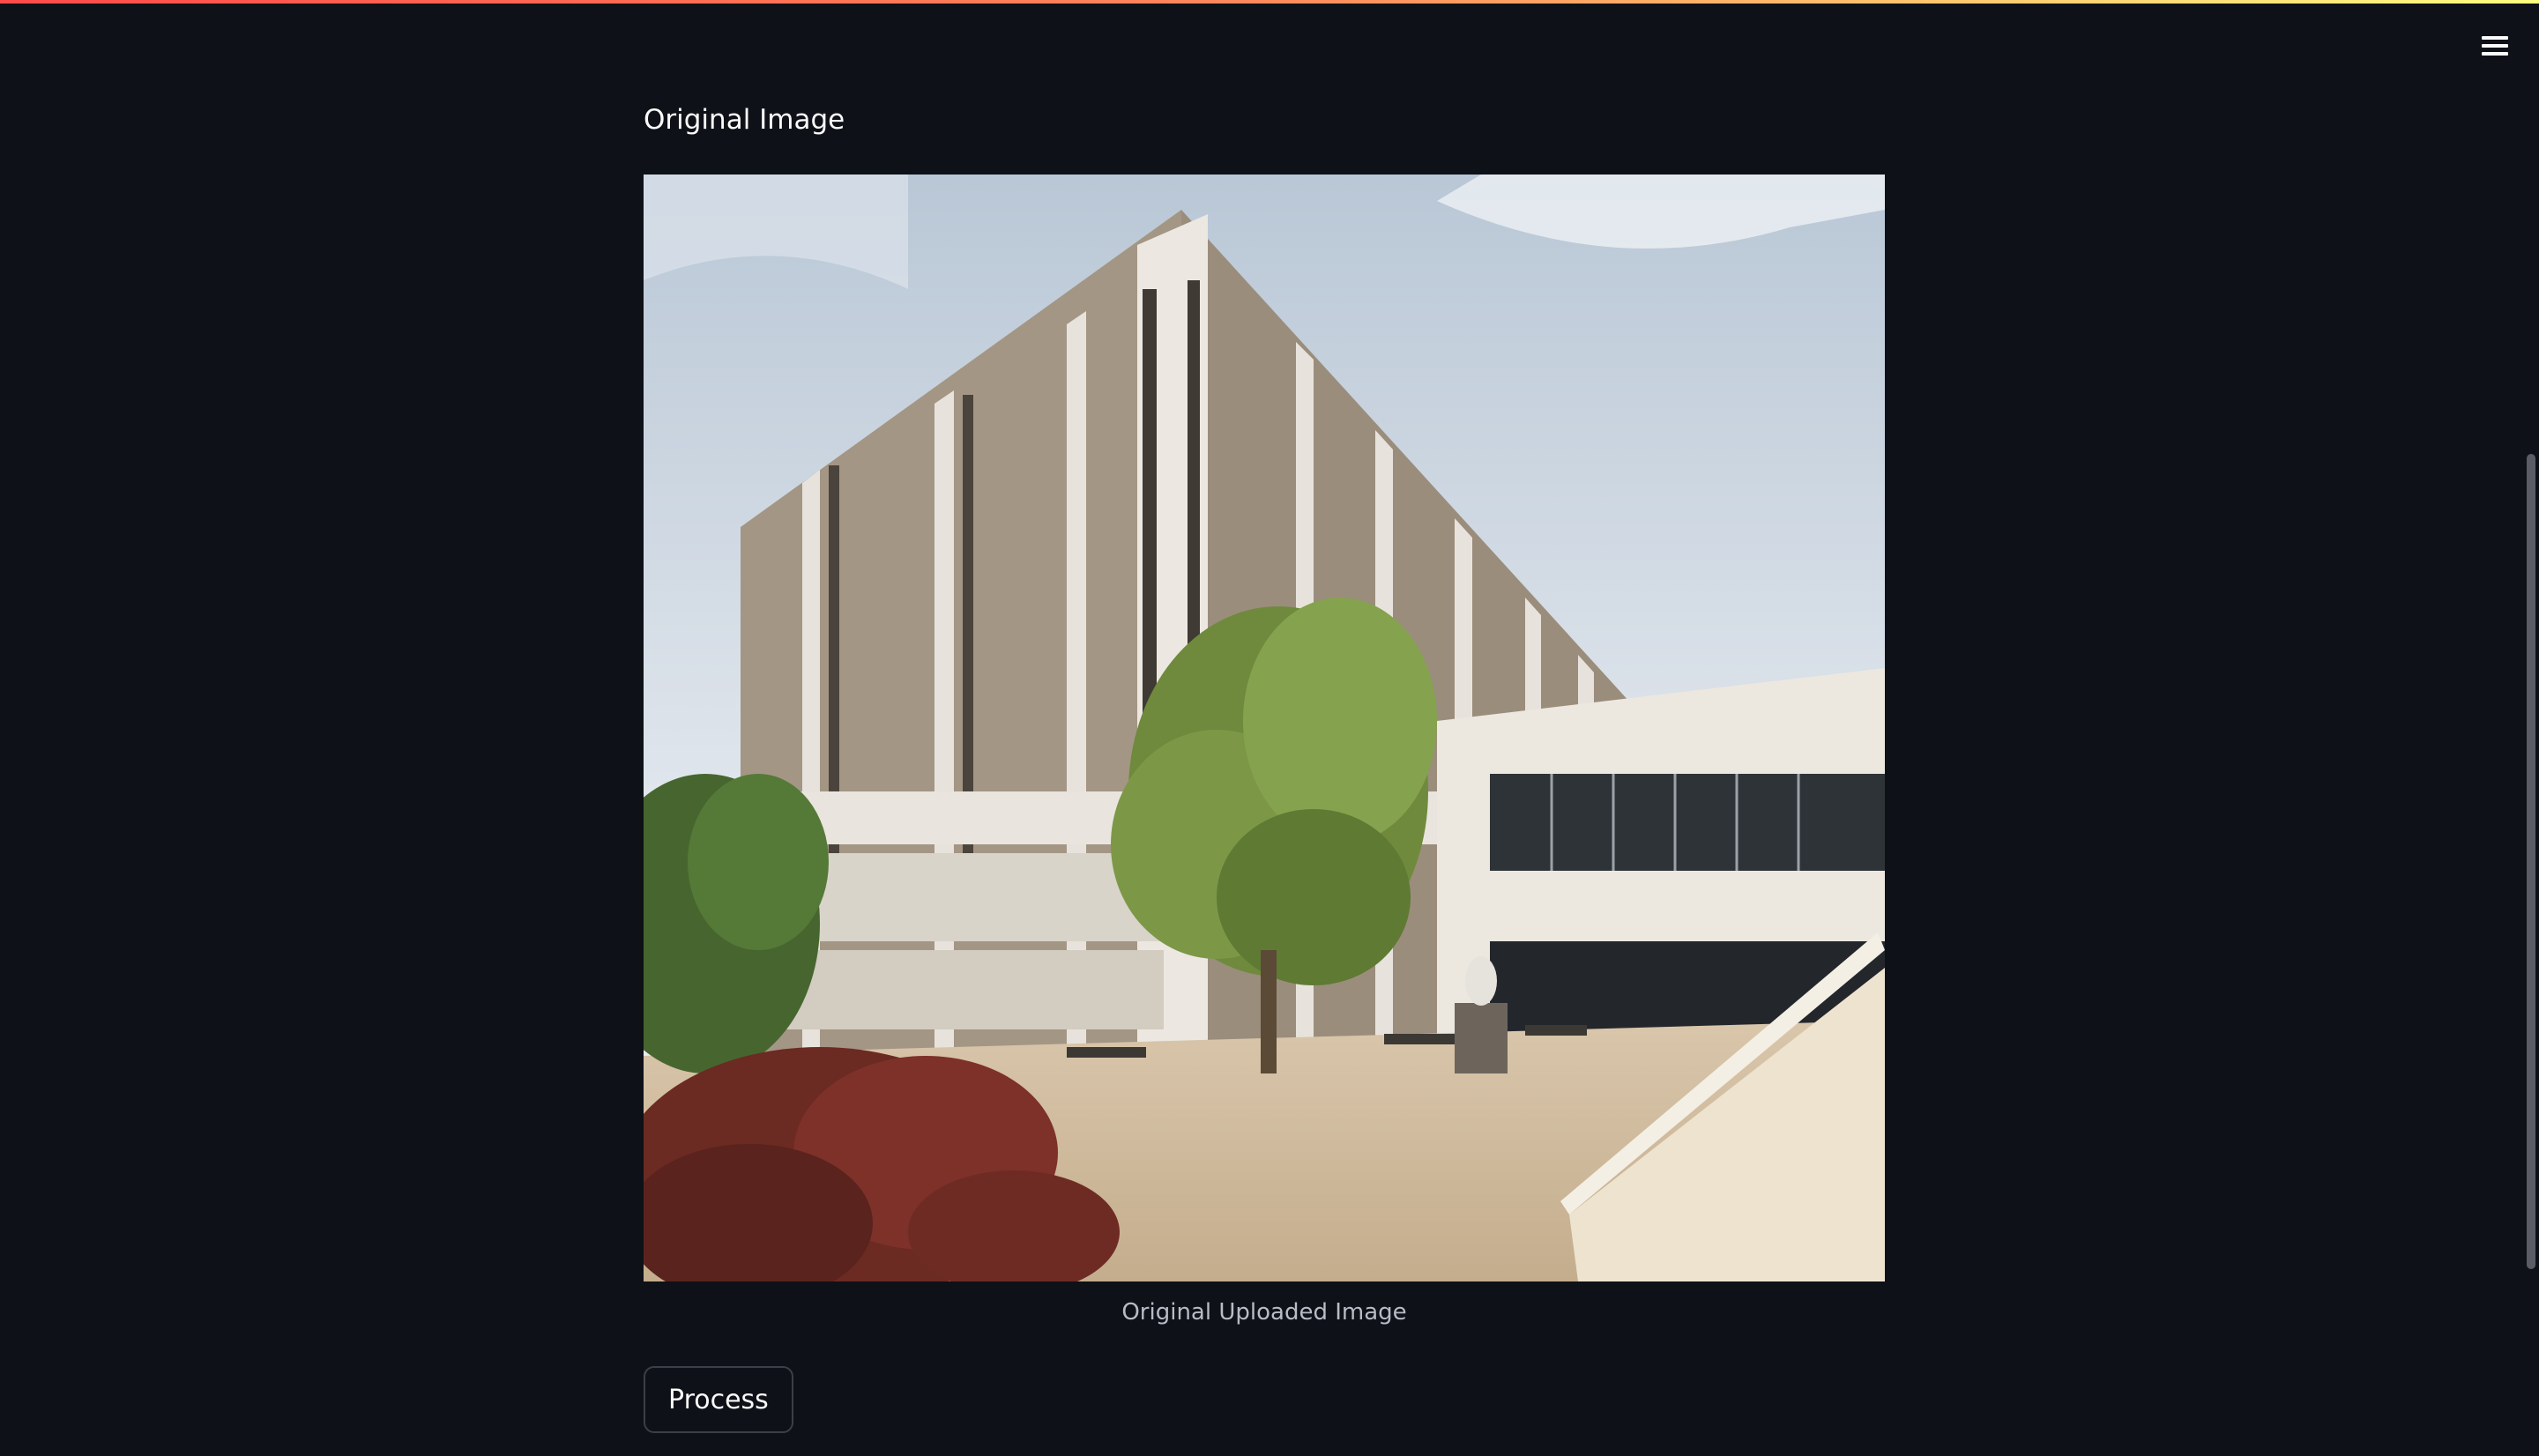  Describe the element at coordinates (718, 1399) in the screenshot. I see `process-button: Process` at that location.